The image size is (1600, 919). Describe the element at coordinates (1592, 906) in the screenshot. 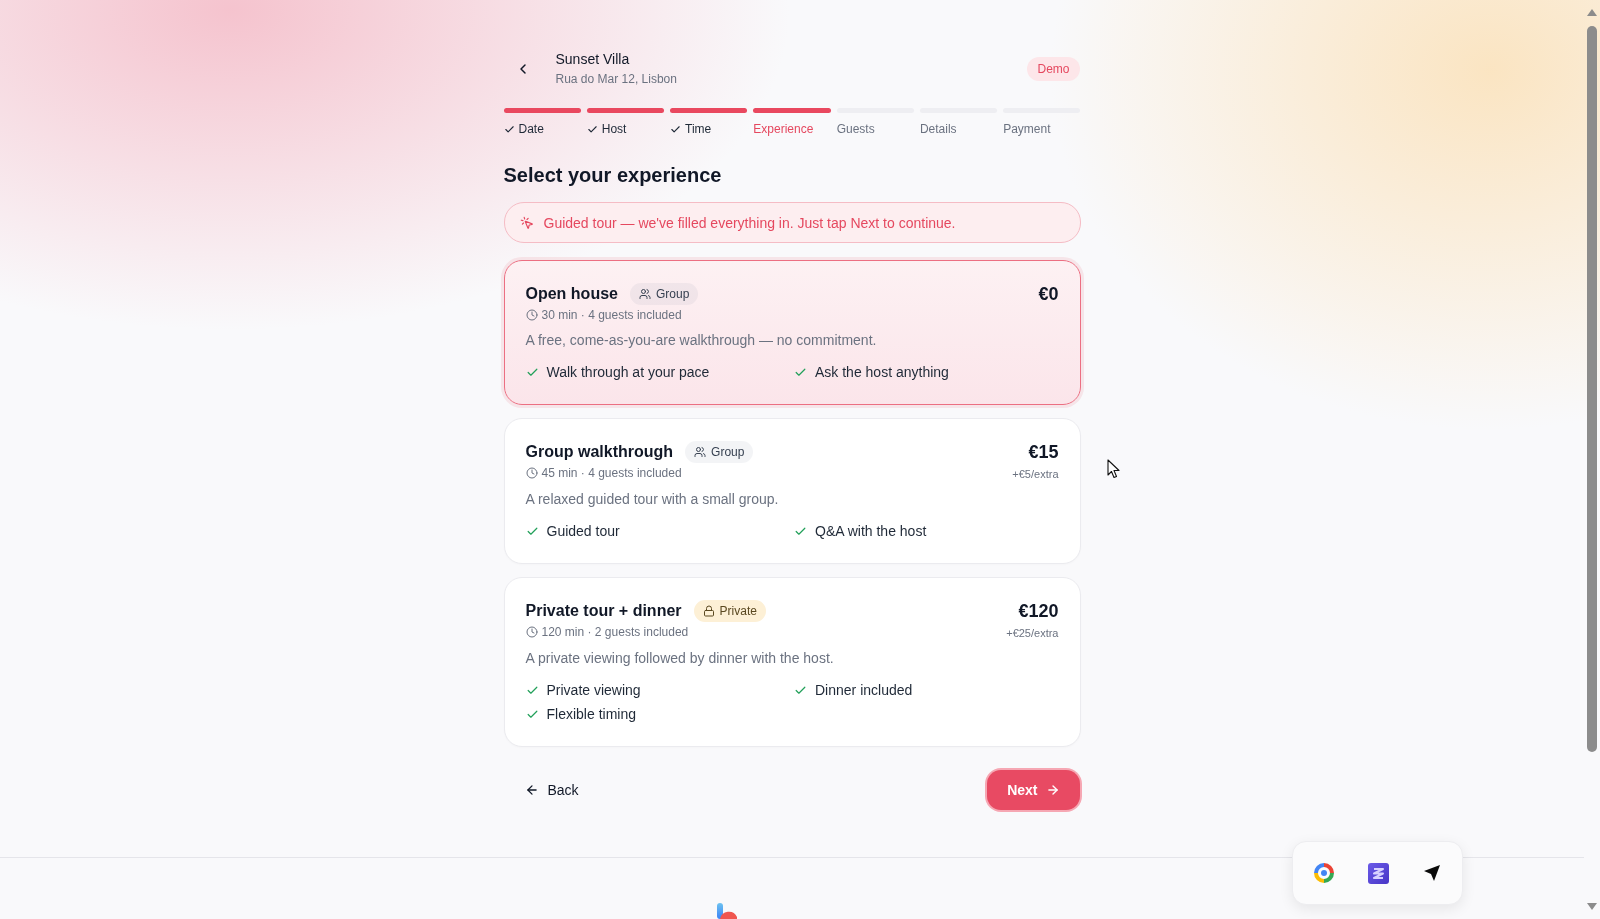

I see `scroll-down-arrow-icon` at that location.